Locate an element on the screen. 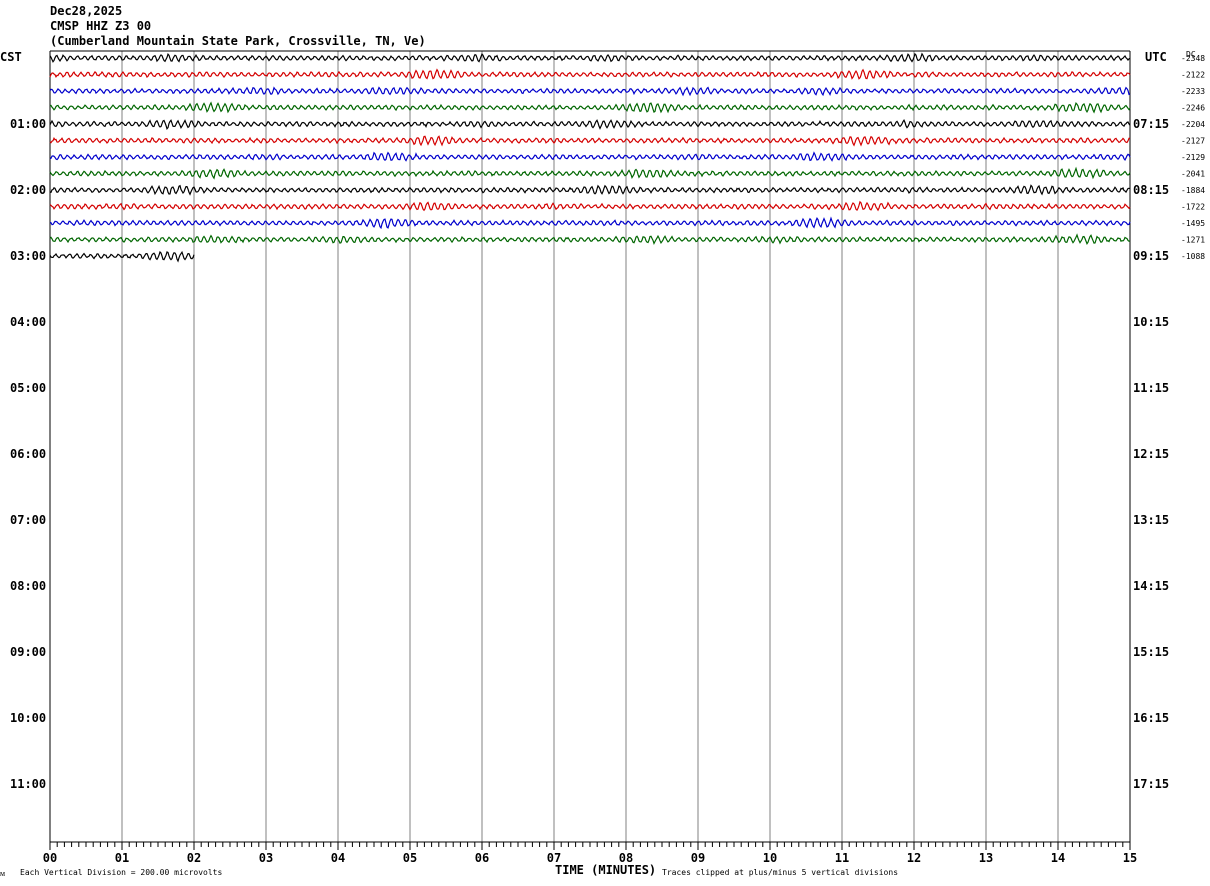  dc-offset-label: -1271 is located at coordinates (1193, 240).